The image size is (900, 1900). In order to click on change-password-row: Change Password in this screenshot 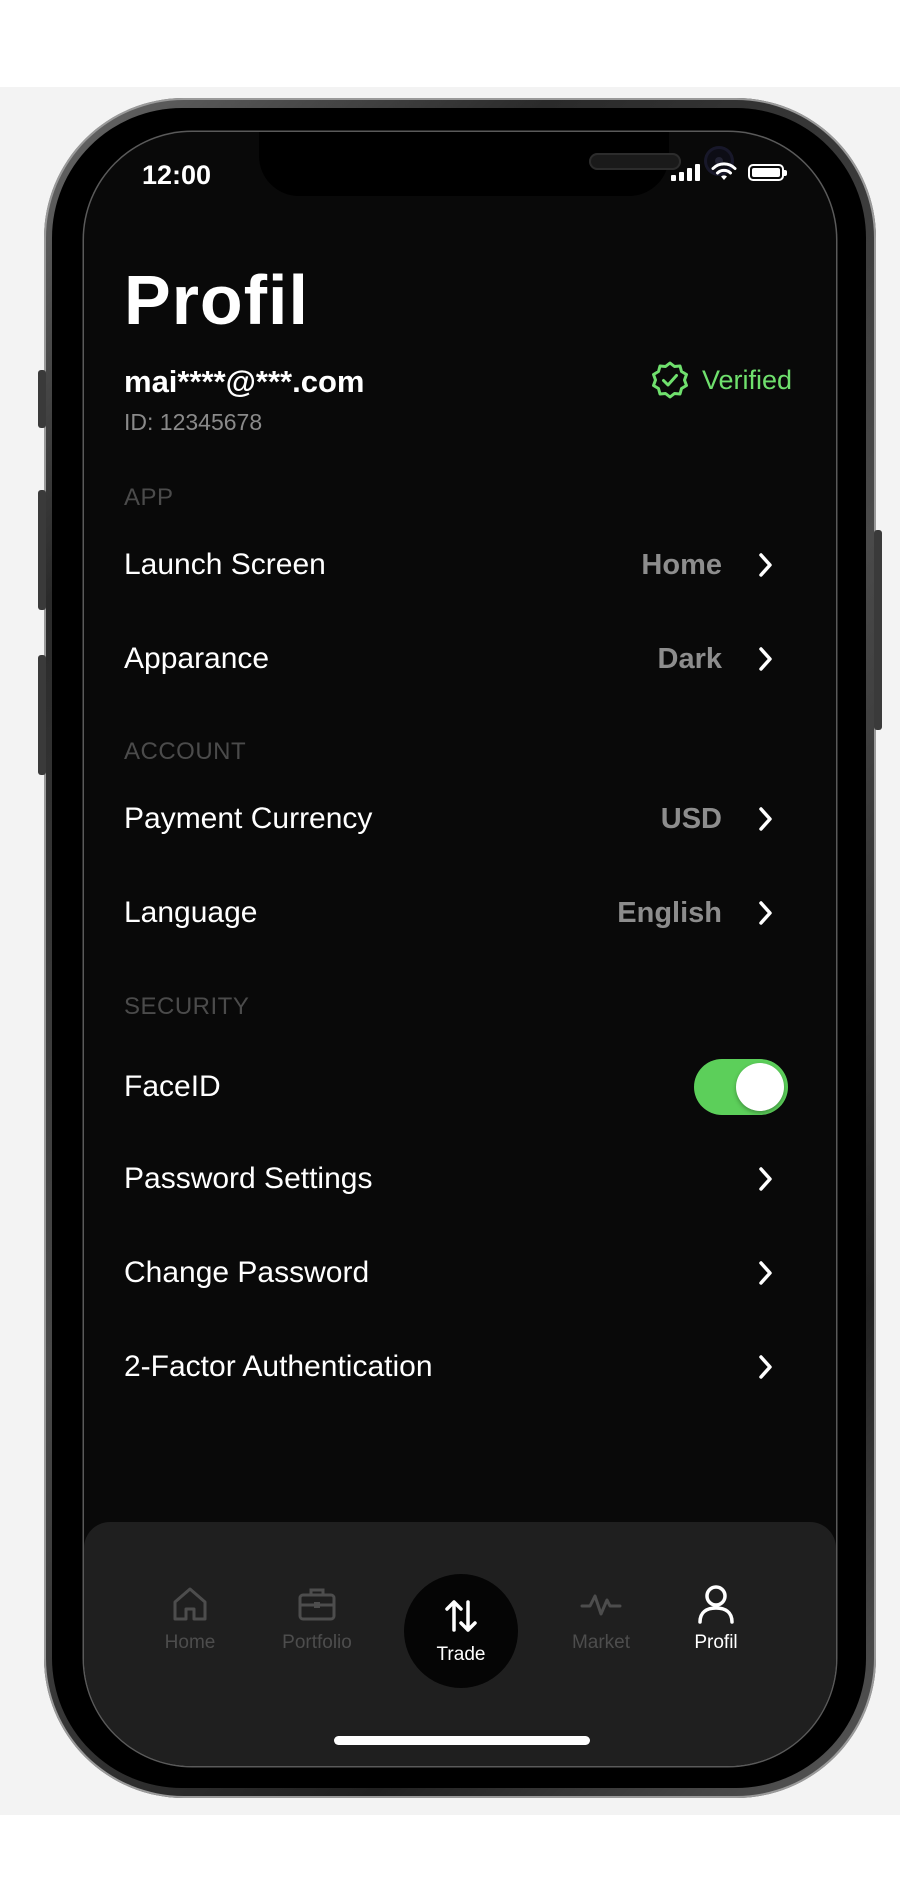, I will do `click(456, 1273)`.